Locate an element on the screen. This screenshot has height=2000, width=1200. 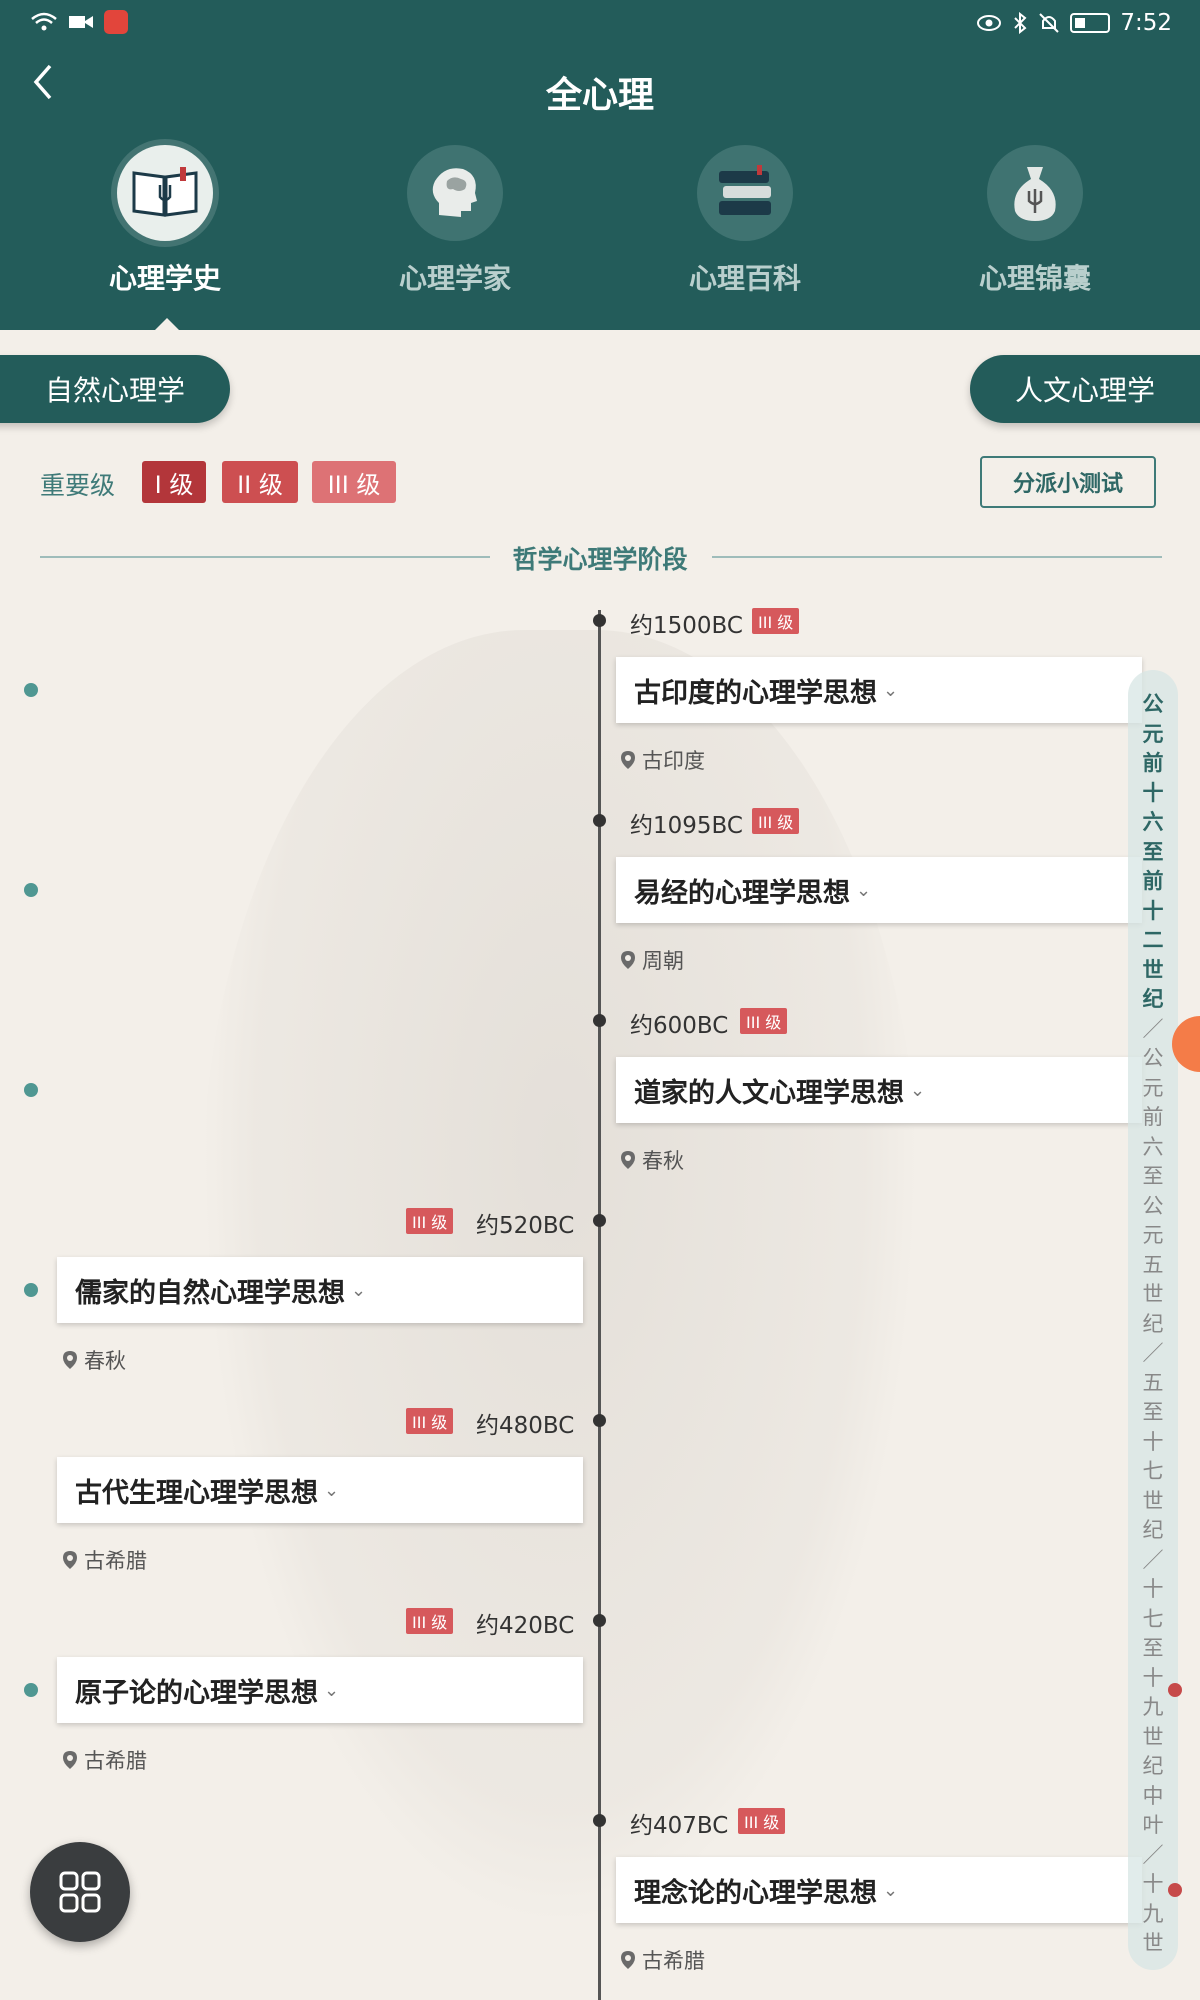
level-1-badge: I 级 is located at coordinates (174, 482).